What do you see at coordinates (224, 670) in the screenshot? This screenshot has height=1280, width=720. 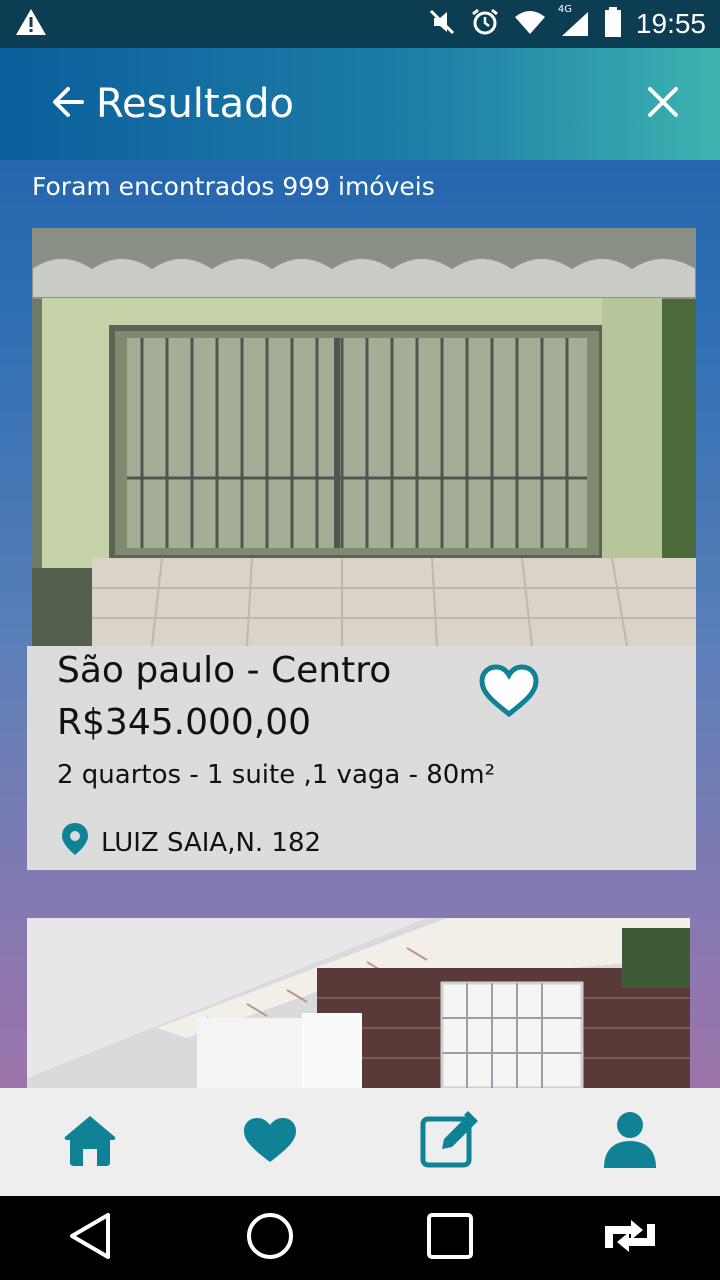 I see `listing-location: São paulo - Centro` at bounding box center [224, 670].